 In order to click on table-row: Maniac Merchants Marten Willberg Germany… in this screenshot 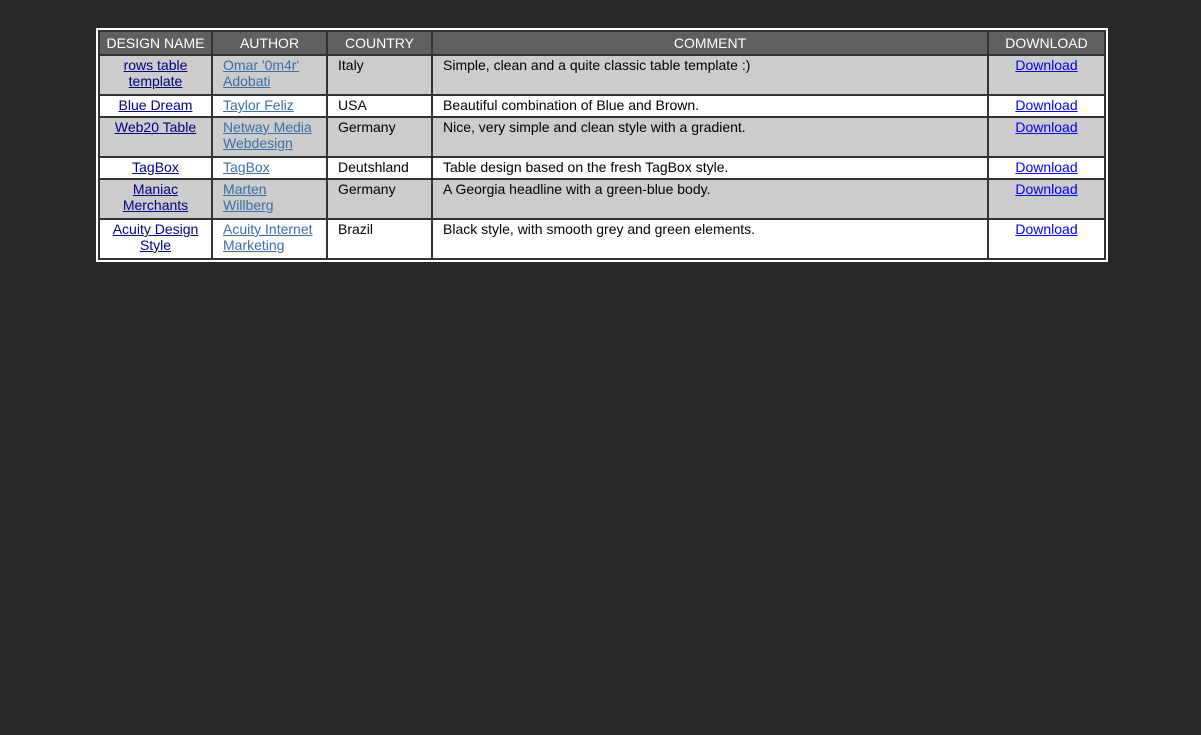, I will do `click(602, 198)`.